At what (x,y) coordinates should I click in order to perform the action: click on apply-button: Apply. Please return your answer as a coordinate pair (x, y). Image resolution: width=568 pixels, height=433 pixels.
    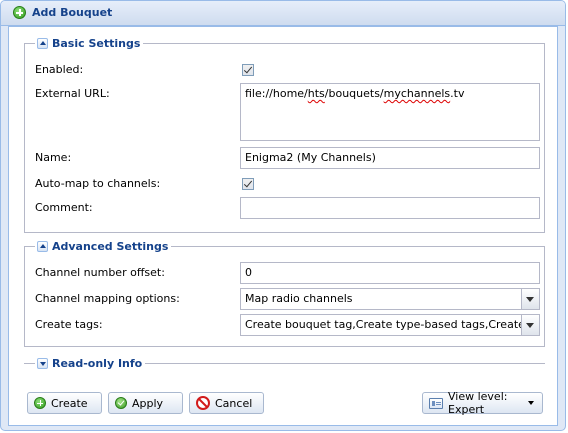
    Looking at the image, I should click on (145, 403).